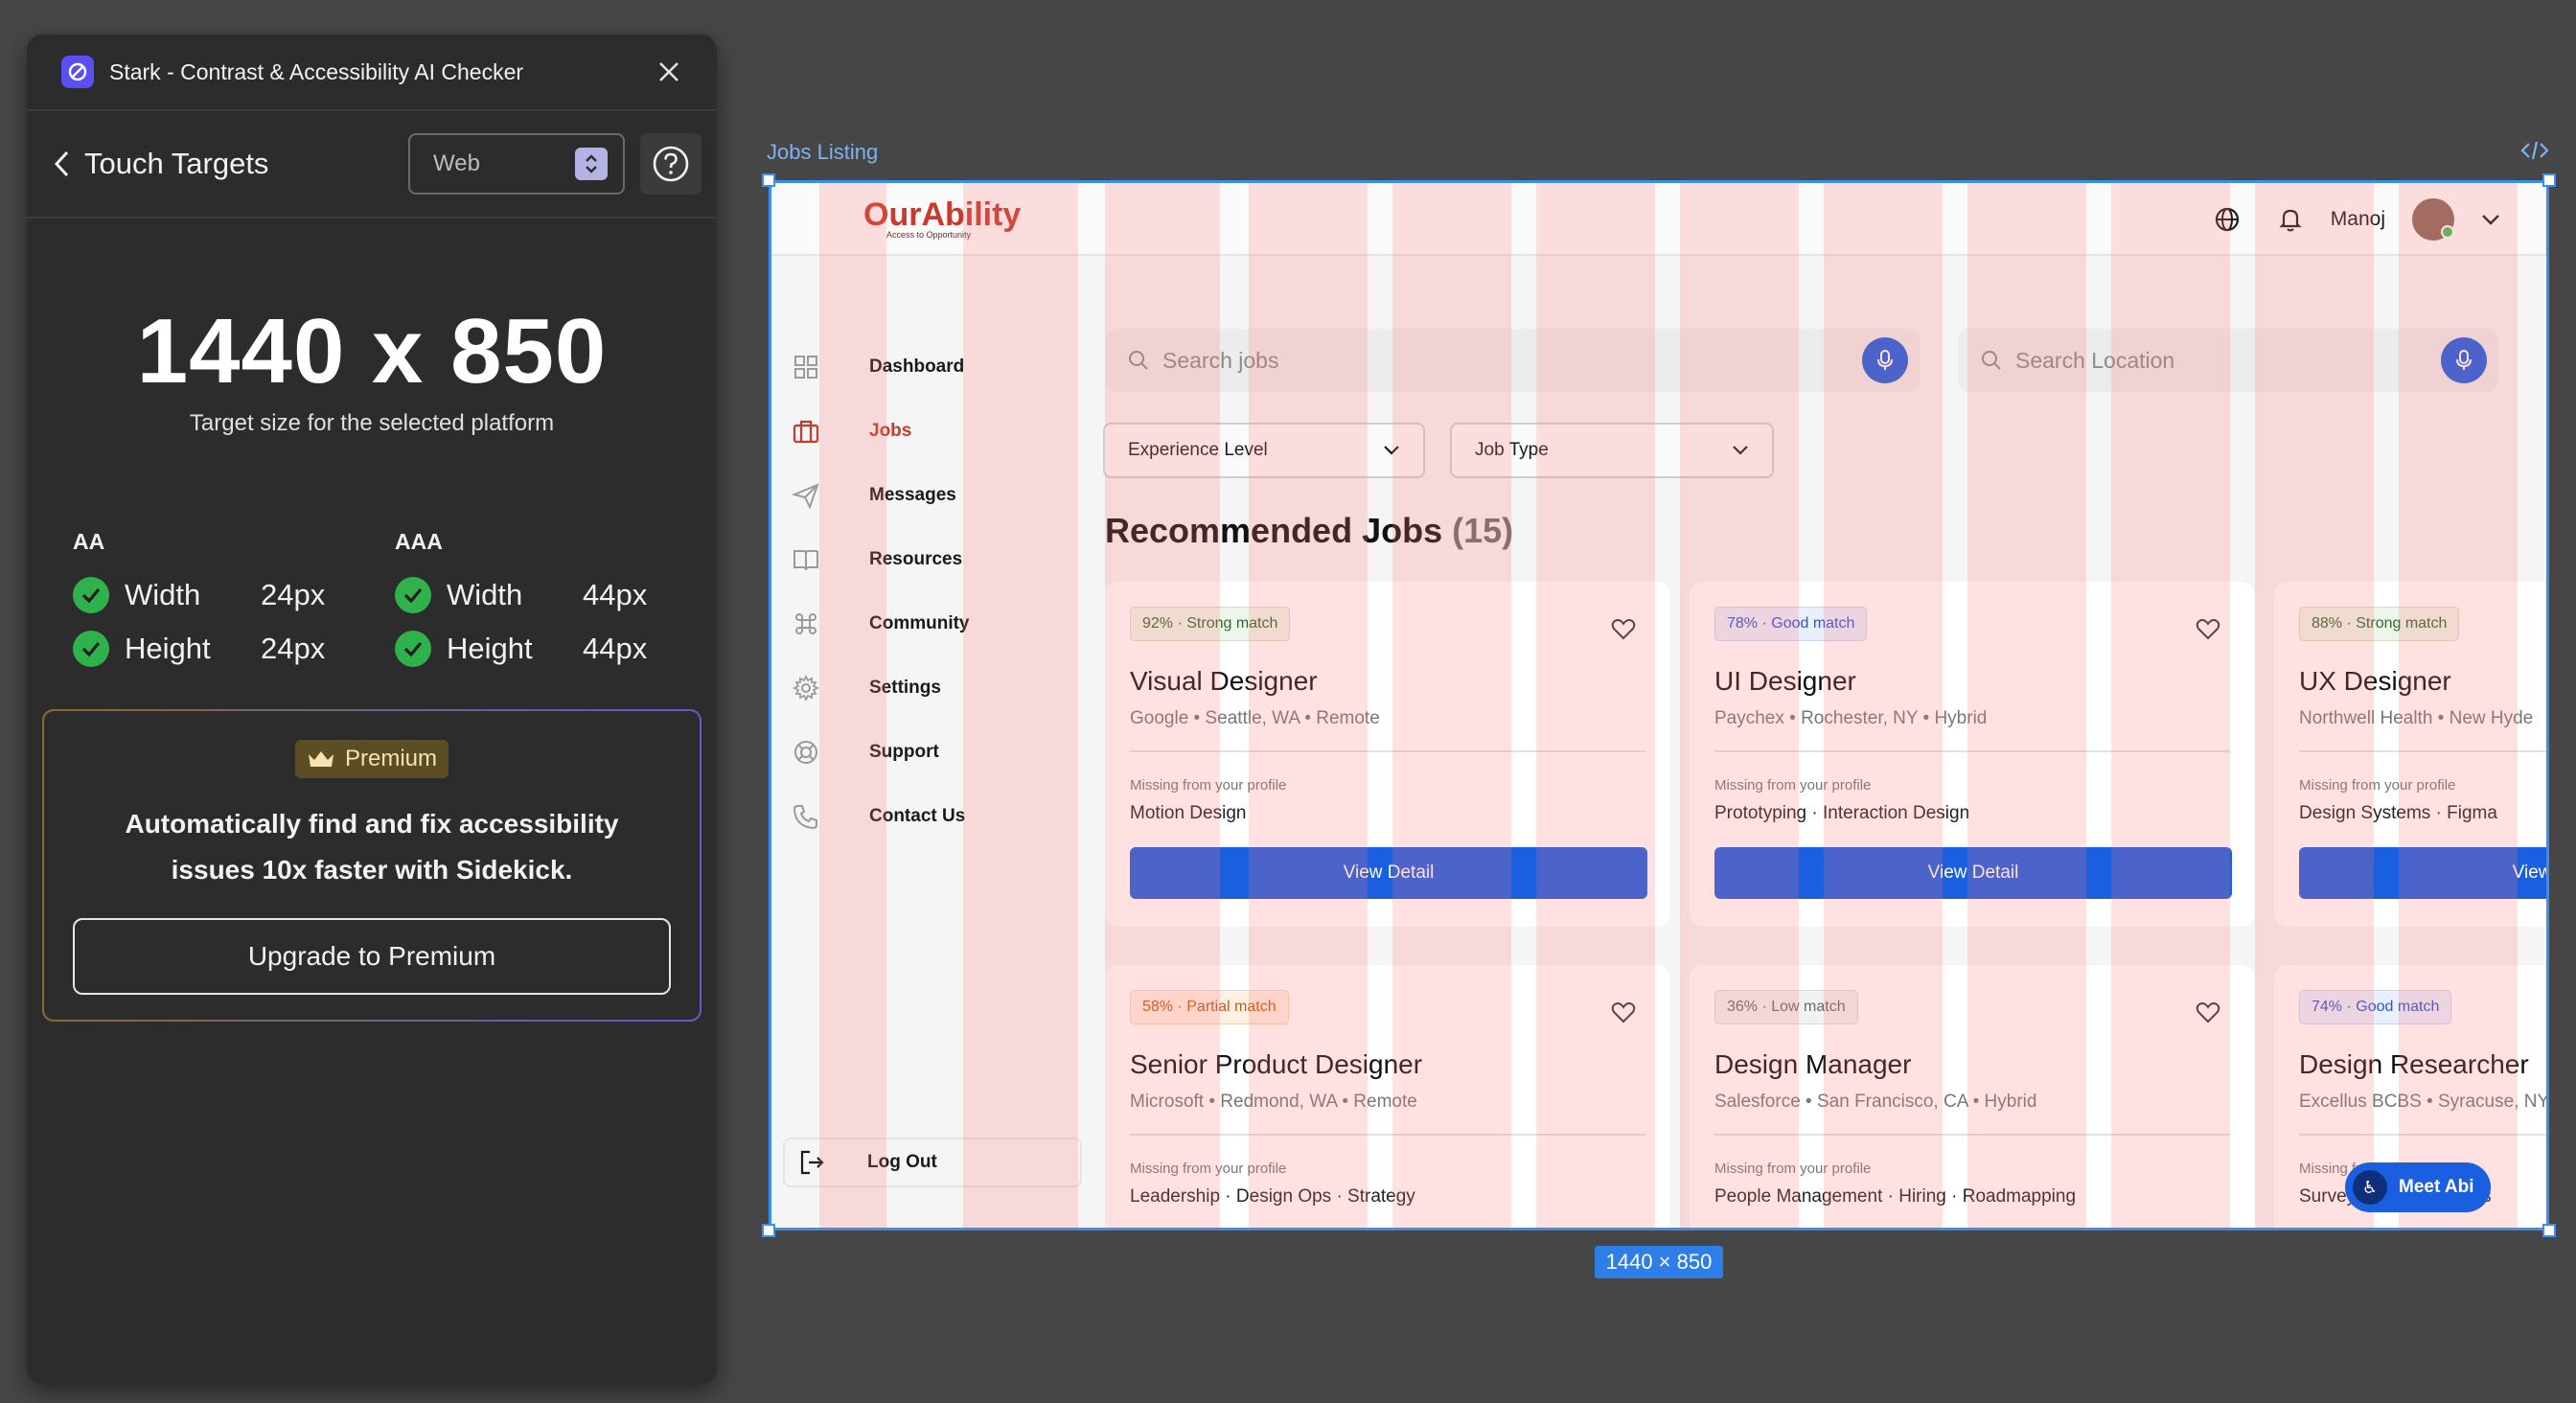 This screenshot has height=1403, width=2576. I want to click on meet-abi-label: Meet Abi, so click(2436, 1187).